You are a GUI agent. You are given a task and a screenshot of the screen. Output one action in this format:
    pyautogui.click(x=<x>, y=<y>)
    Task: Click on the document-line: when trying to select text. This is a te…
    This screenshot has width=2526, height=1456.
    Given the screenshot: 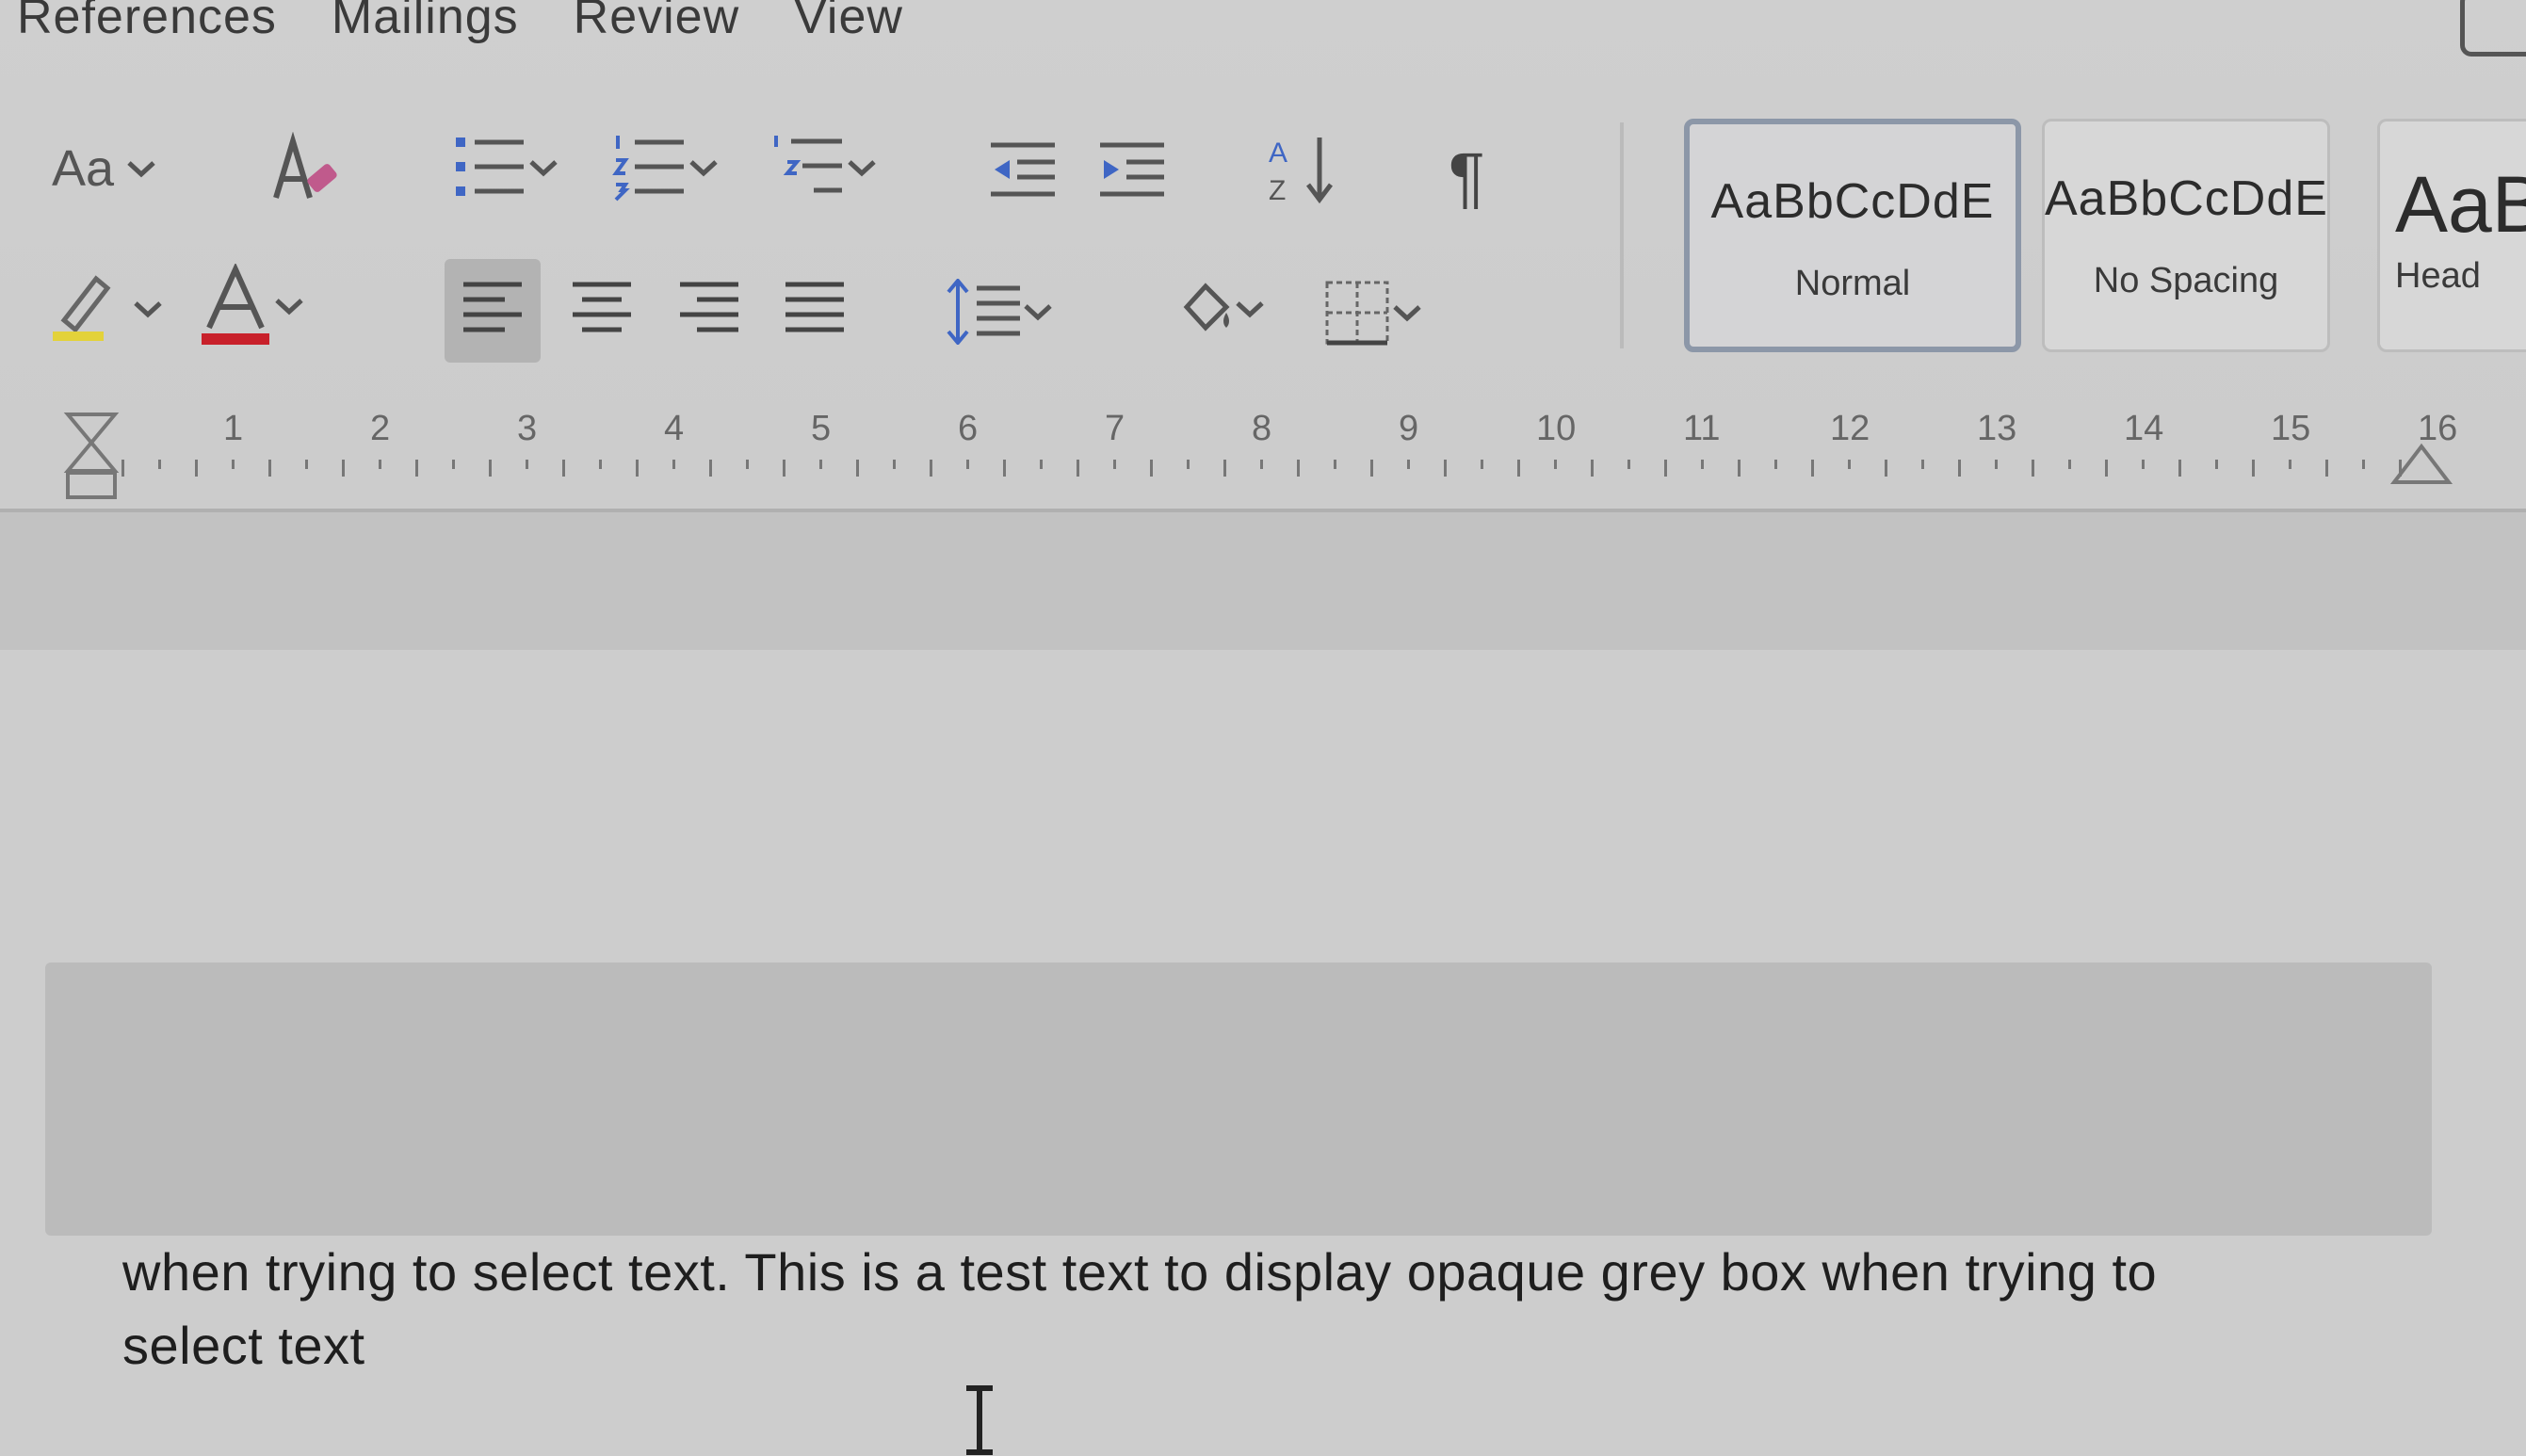 What is the action you would take?
    pyautogui.click(x=1140, y=1272)
    